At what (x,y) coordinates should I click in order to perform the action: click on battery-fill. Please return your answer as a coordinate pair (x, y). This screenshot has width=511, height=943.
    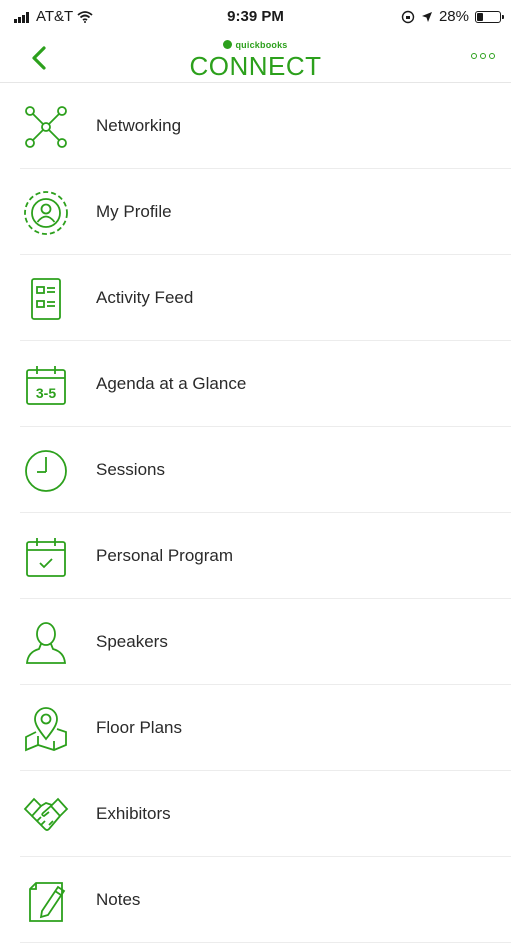
    Looking at the image, I should click on (480, 16).